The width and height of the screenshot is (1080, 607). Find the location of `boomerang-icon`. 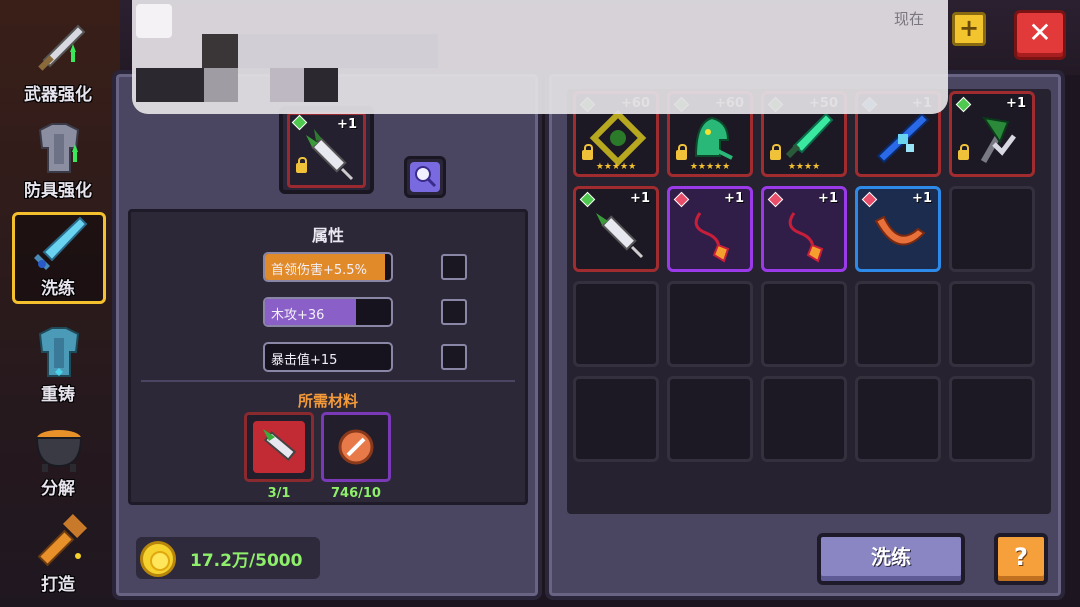

boomerang-icon is located at coordinates (900, 230).